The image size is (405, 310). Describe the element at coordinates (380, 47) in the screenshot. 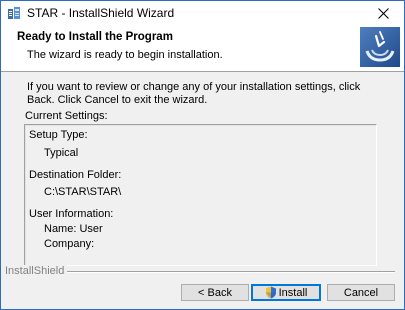

I see `installshield-logo-icon` at that location.